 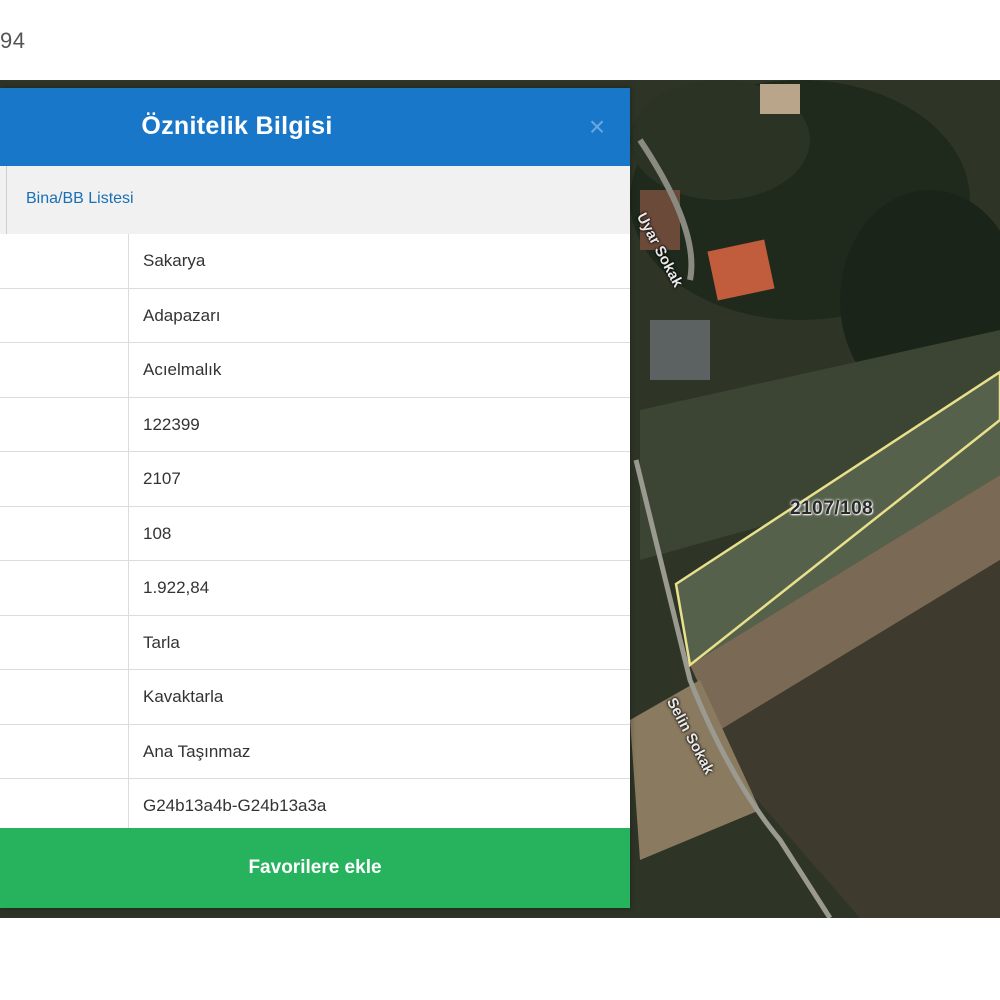 I want to click on value-cell: Ana Taşınmaz, so click(x=197, y=751).